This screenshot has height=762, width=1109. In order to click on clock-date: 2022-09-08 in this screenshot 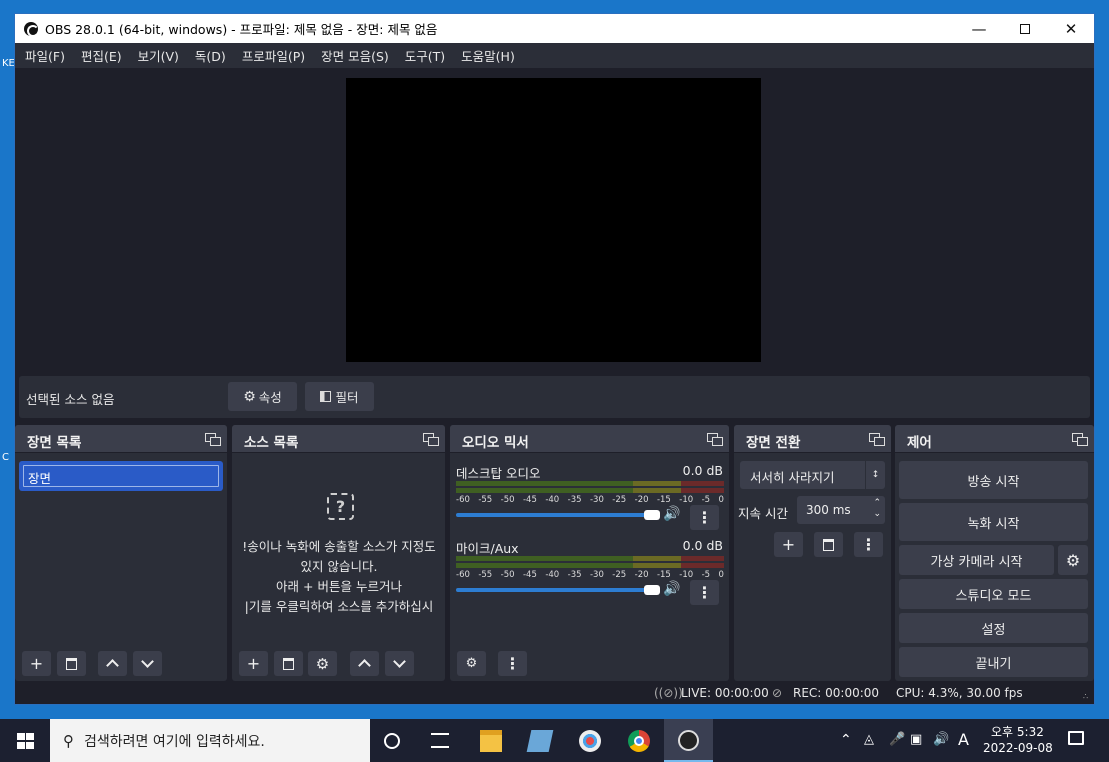, I will do `click(1018, 748)`.